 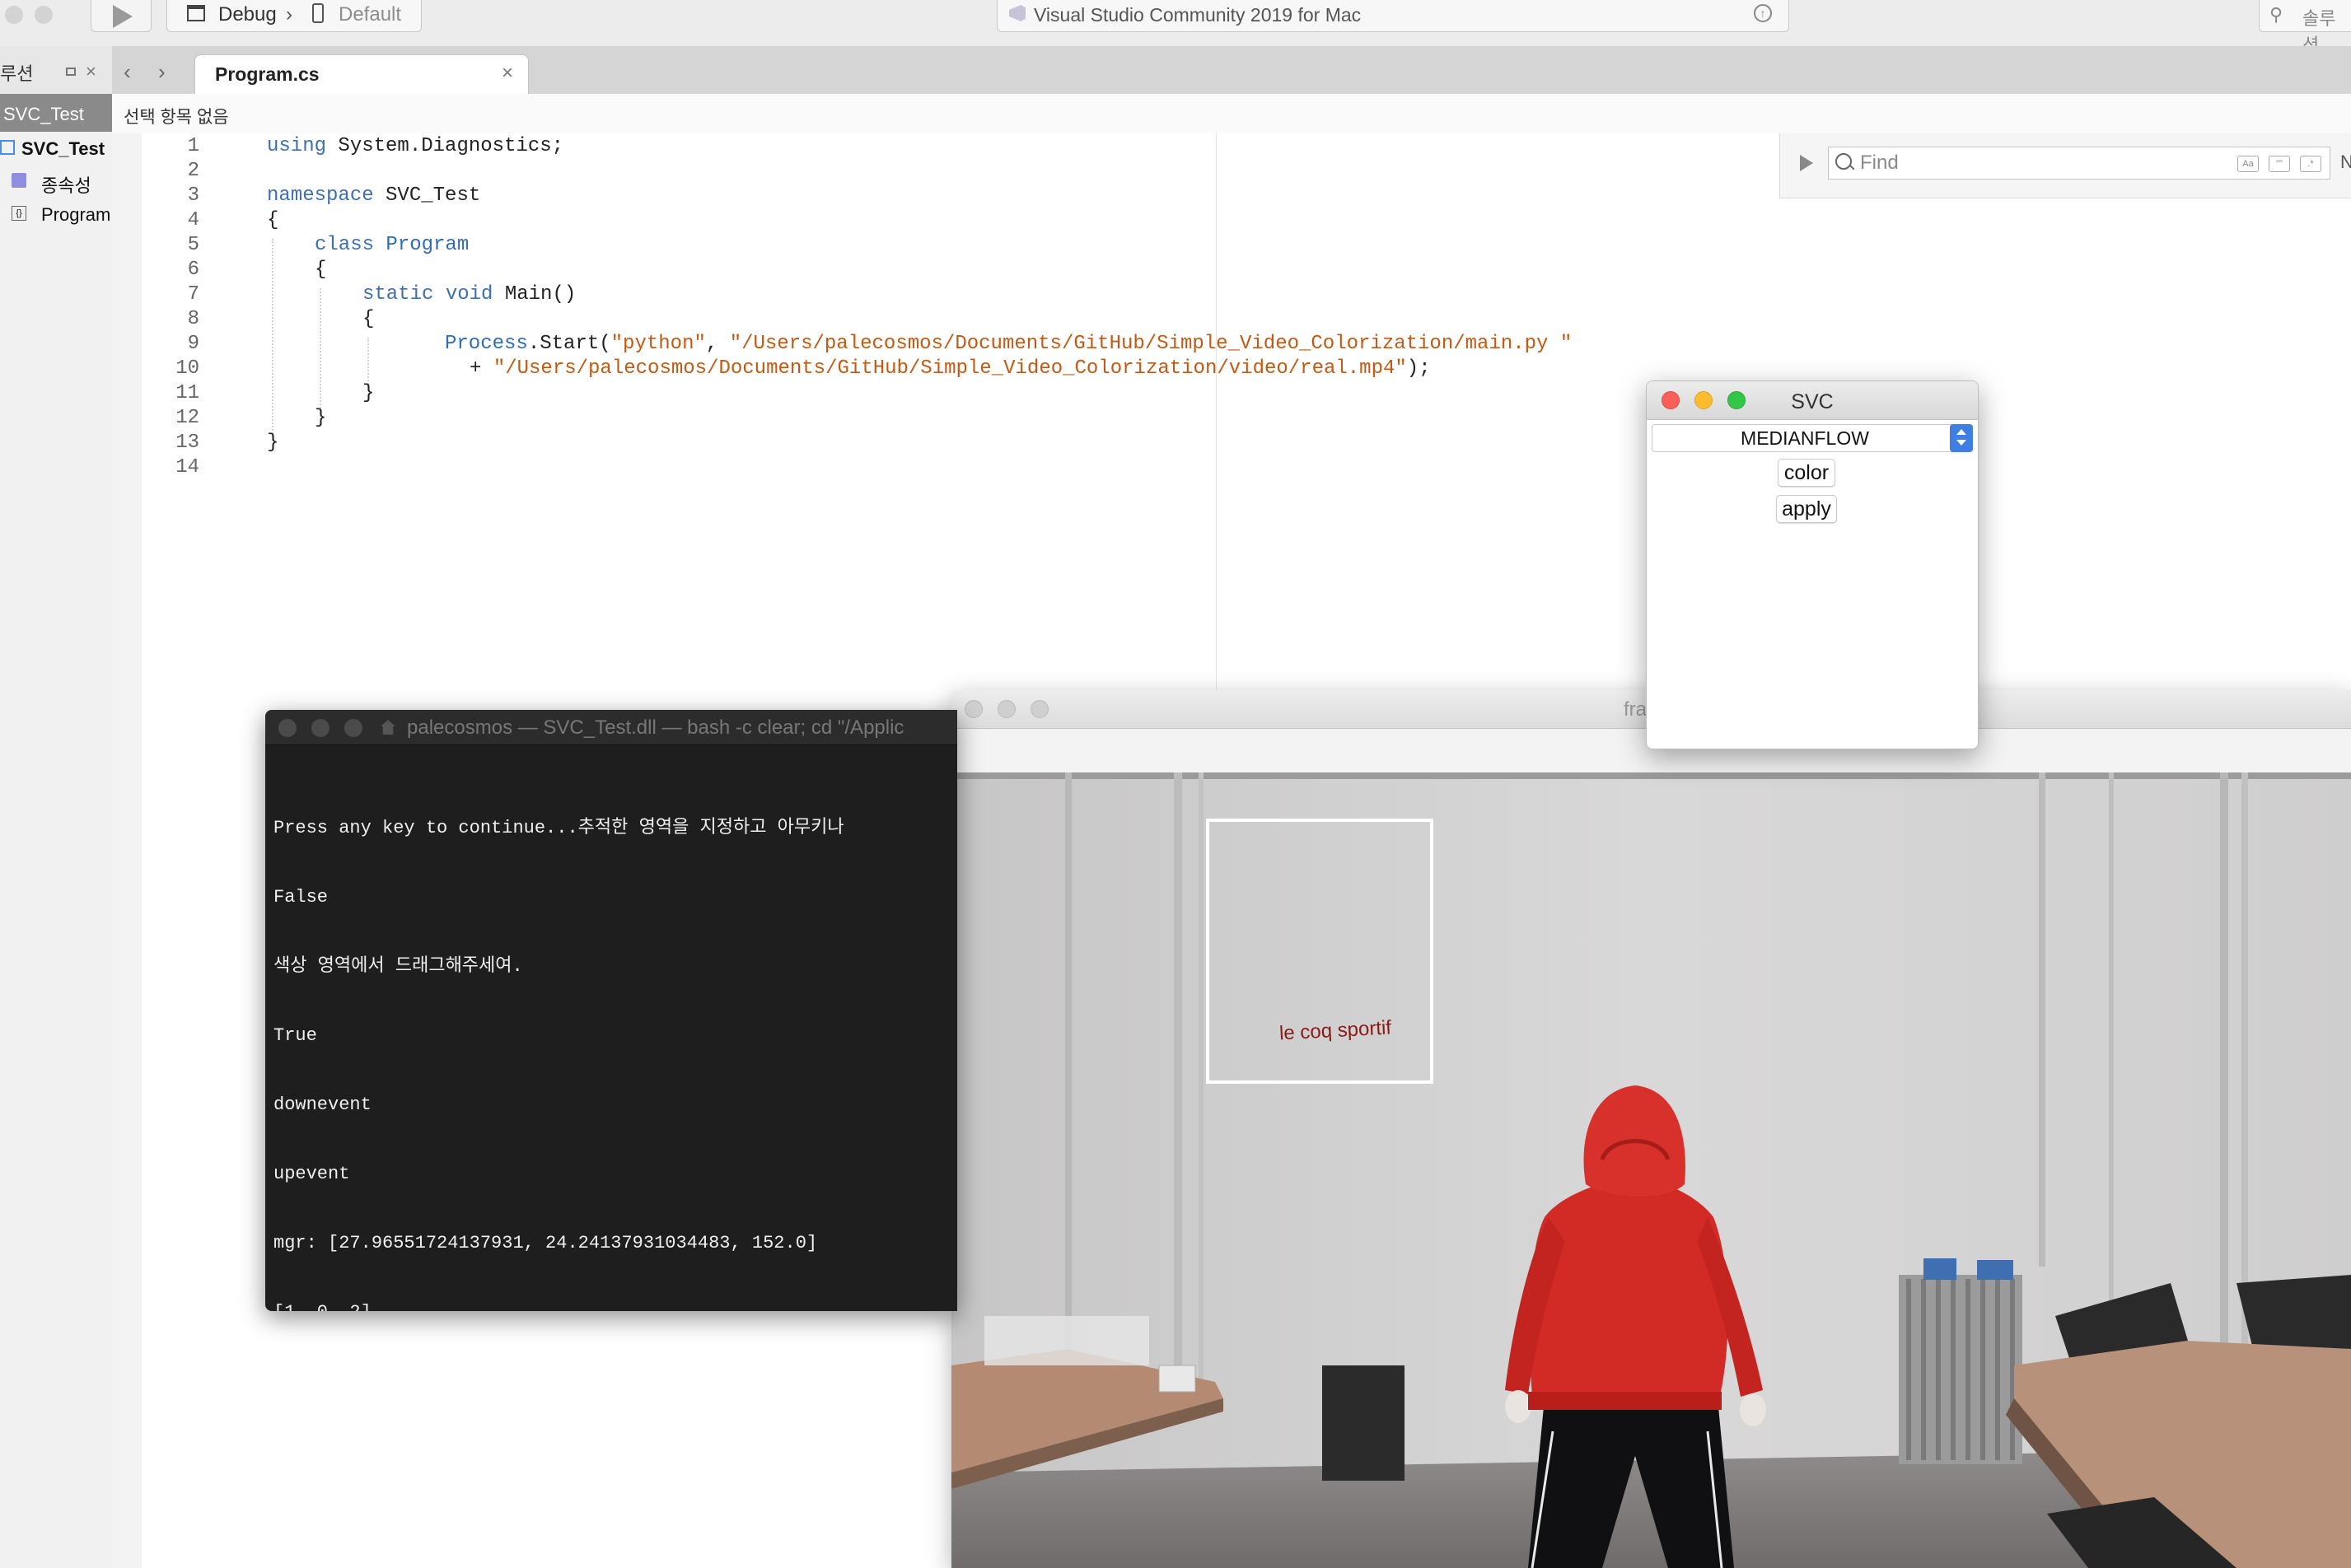 What do you see at coordinates (128, 72) in the screenshot?
I see `nav-back-button: ‹` at bounding box center [128, 72].